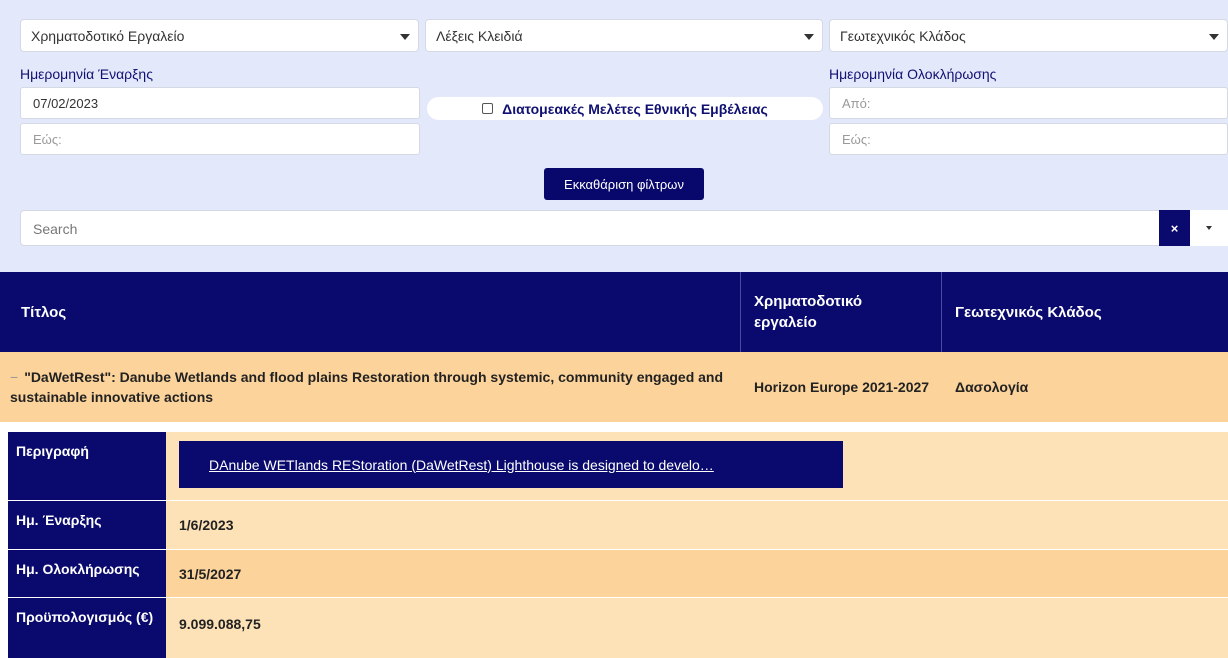 The width and height of the screenshot is (1228, 658). I want to click on column-header-branch: Γεωτεχνικός Κλάδος, so click(1085, 312).